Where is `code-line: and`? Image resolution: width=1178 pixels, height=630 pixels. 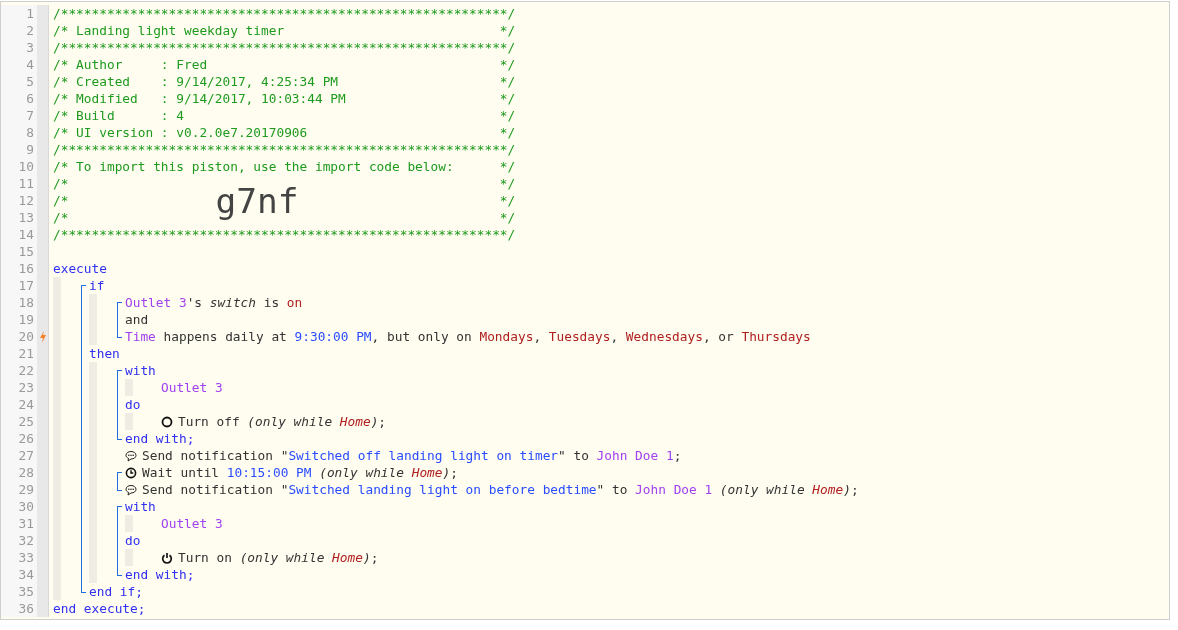 code-line: and is located at coordinates (137, 319).